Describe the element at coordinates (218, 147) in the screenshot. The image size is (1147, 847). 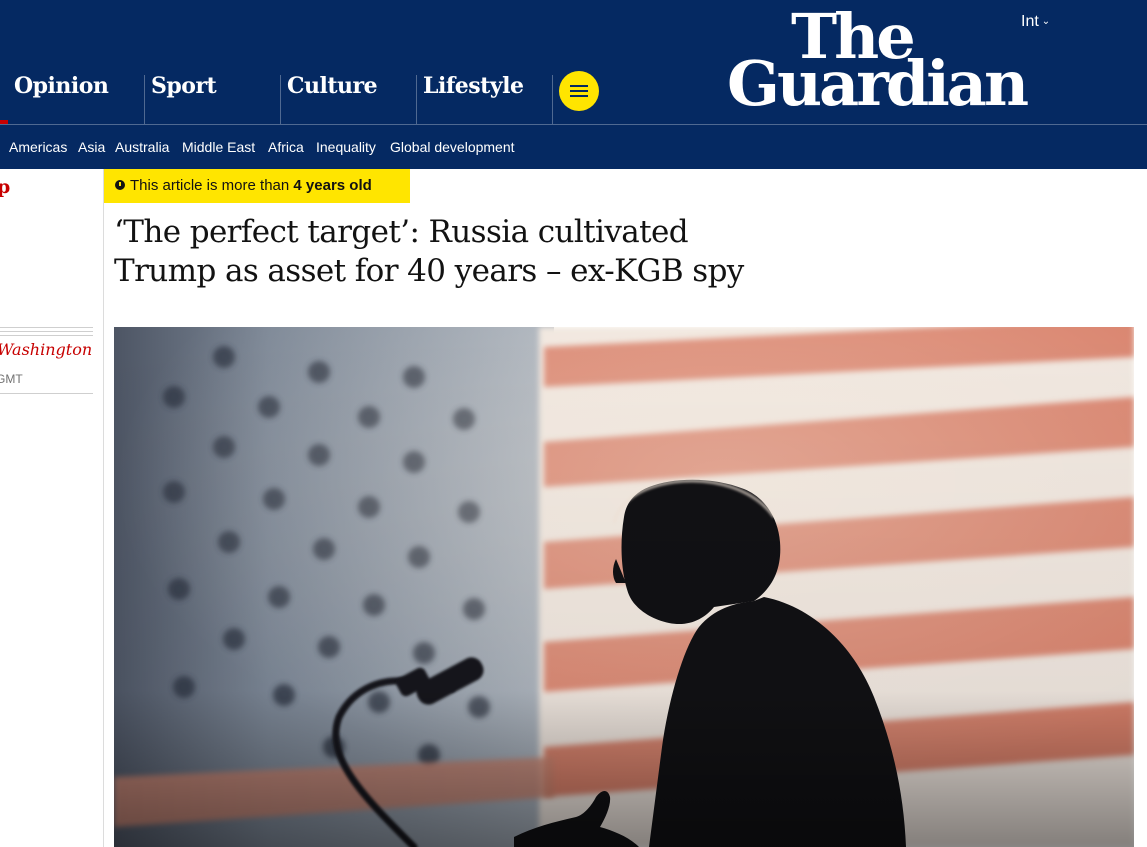
I see `subnav-middle-east: Middle East` at that location.